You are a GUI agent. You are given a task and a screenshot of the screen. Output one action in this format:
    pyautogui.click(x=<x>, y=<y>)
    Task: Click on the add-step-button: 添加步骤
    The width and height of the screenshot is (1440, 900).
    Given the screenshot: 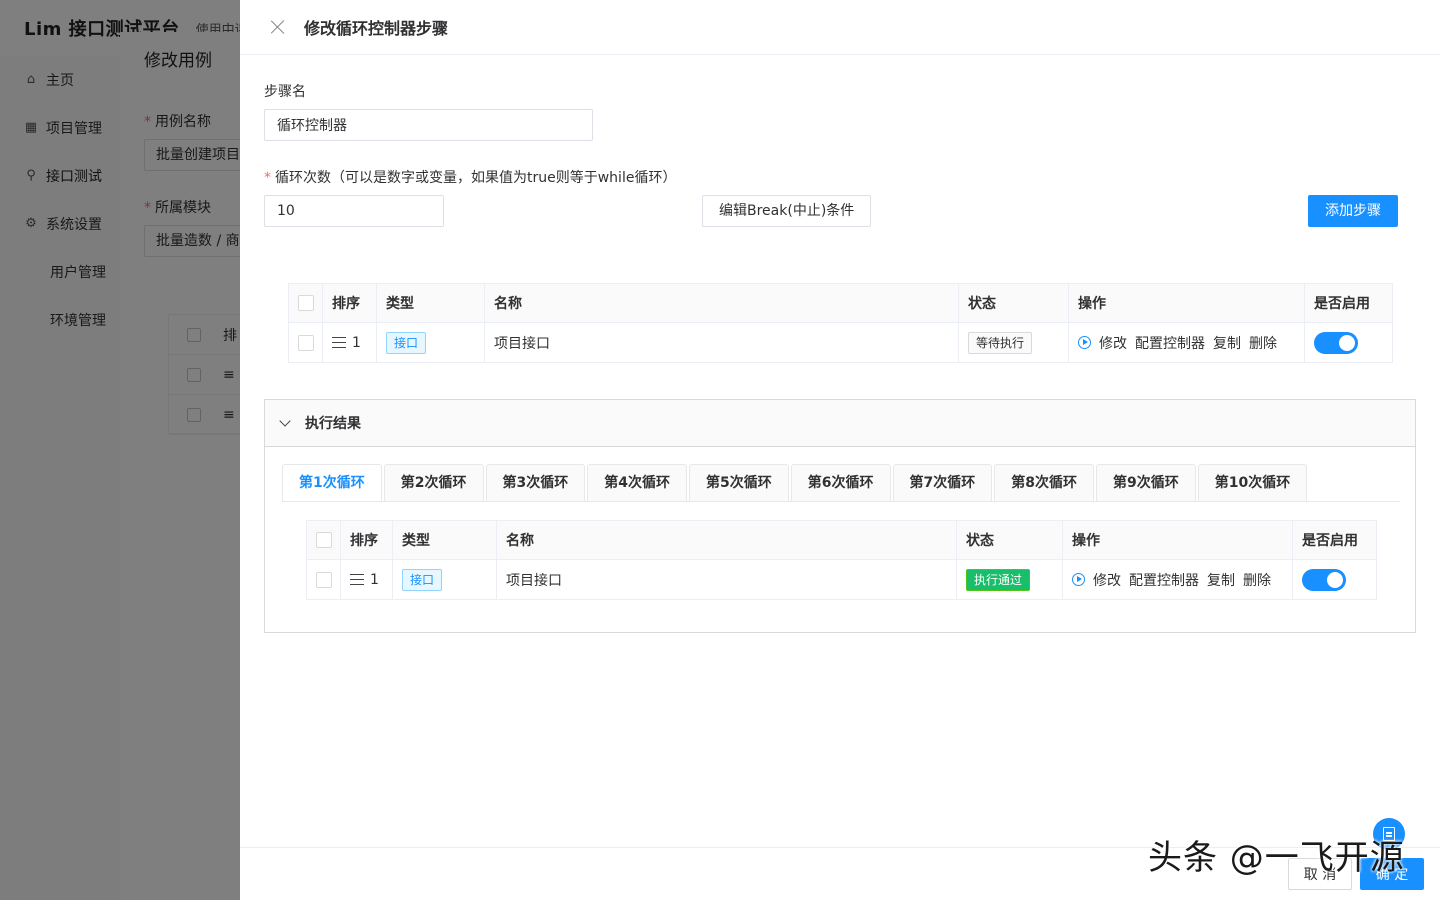 What is the action you would take?
    pyautogui.click(x=1353, y=211)
    